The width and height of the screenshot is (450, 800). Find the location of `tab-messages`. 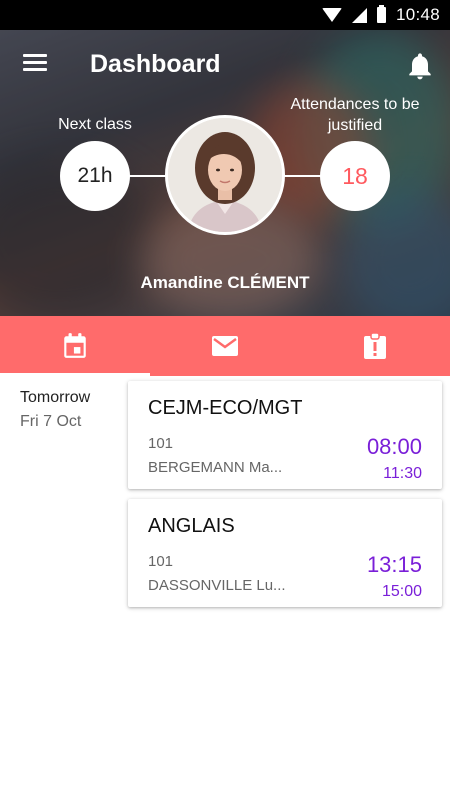

tab-messages is located at coordinates (225, 346).